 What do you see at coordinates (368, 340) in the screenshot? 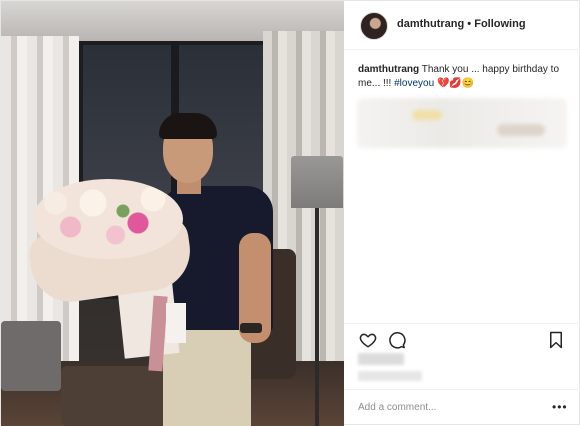
I see `heart-icon` at bounding box center [368, 340].